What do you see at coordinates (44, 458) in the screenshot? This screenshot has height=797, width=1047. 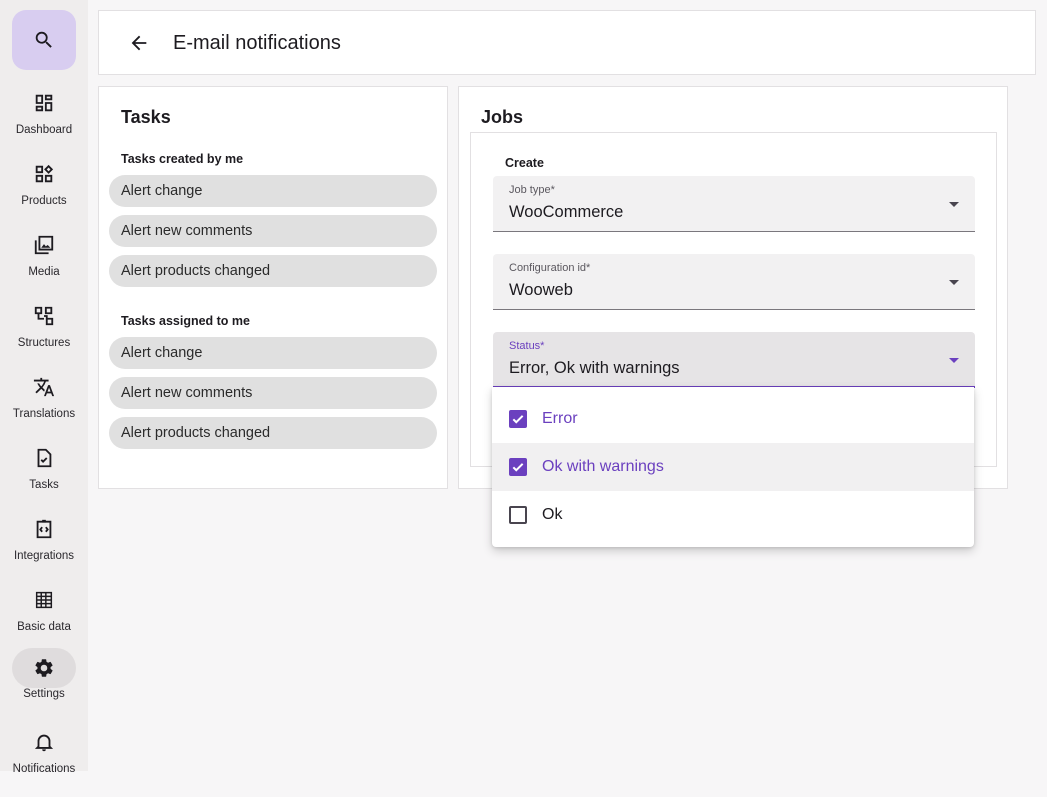 I see `tasks-icon` at bounding box center [44, 458].